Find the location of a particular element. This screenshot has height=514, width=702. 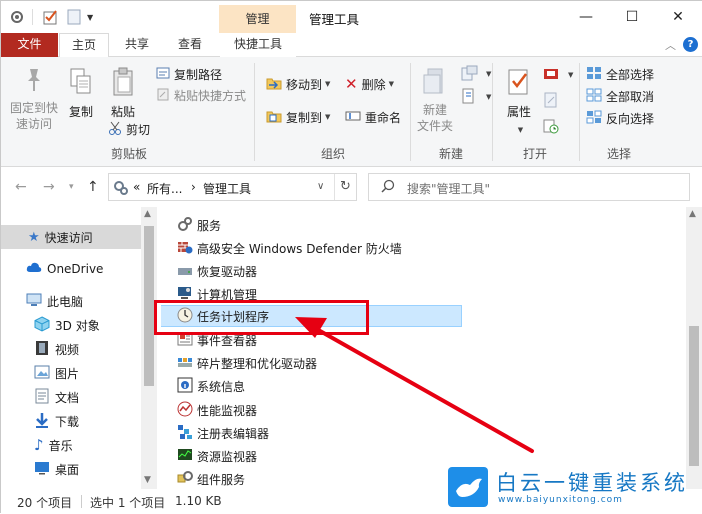

pin-quick-access-button: 固定到快 速访问 is located at coordinates (34, 99).